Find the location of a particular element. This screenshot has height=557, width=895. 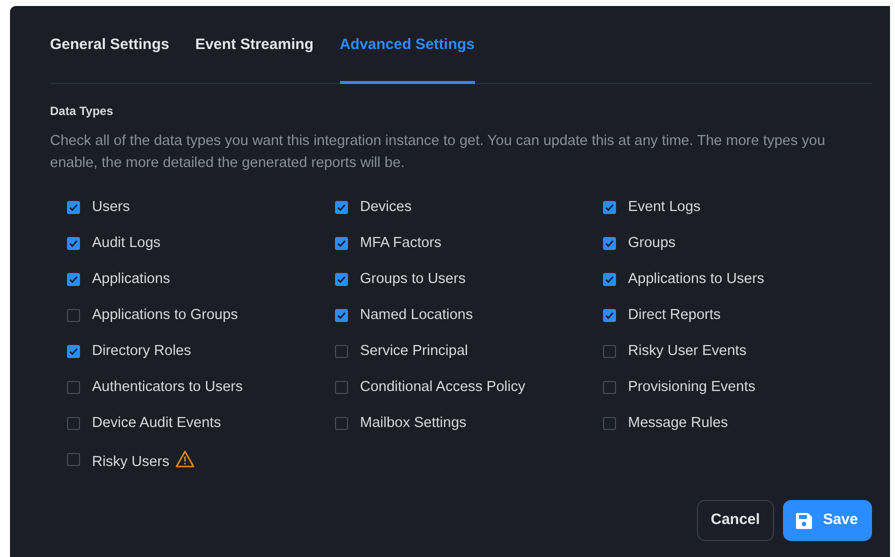

checkbox-label: Named Locations is located at coordinates (416, 315).